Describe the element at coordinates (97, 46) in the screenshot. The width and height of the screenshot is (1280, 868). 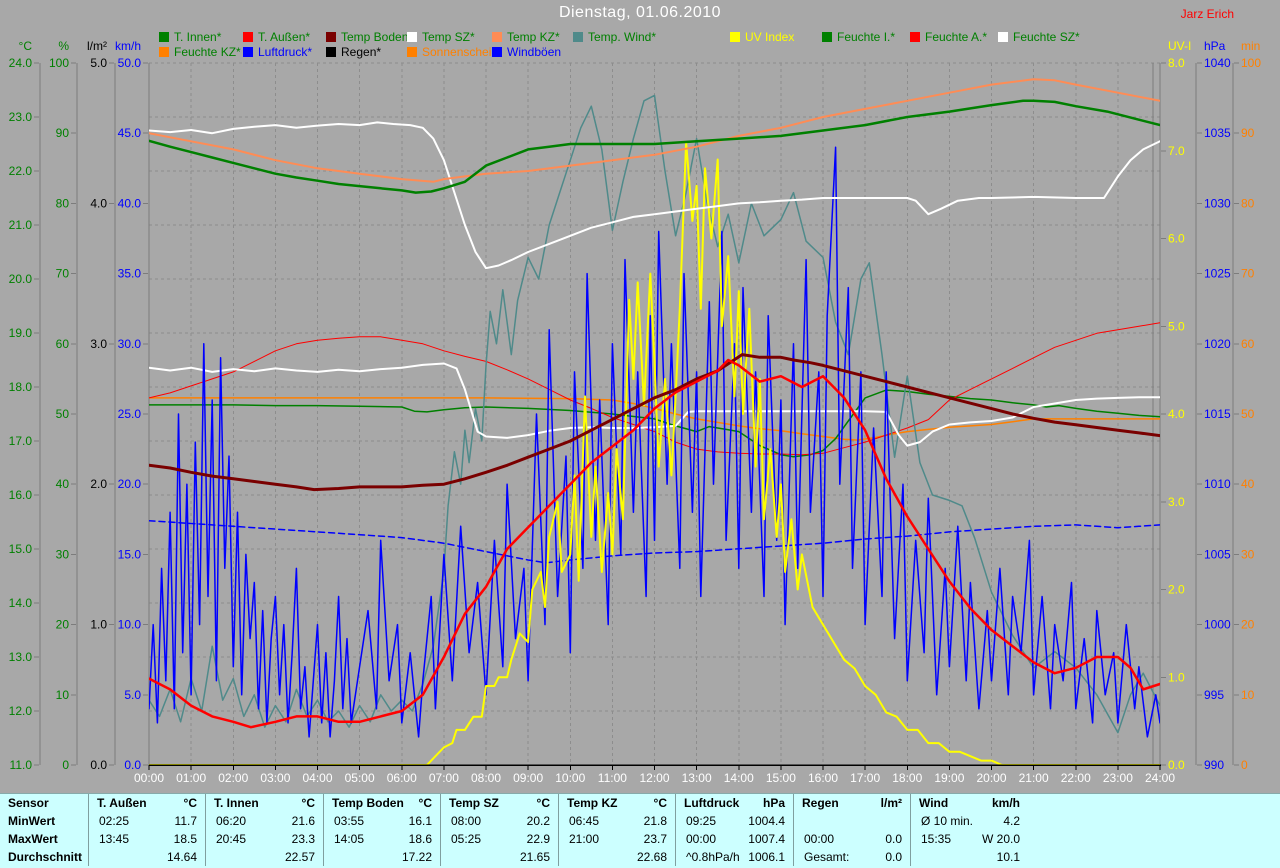
I see `svg-text: l/m²` at that location.